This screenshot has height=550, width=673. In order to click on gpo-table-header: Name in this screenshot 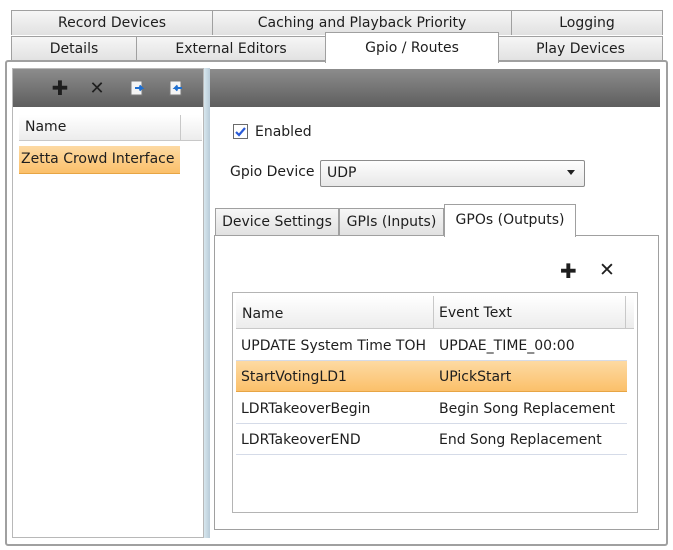, I will do `click(435, 312)`.